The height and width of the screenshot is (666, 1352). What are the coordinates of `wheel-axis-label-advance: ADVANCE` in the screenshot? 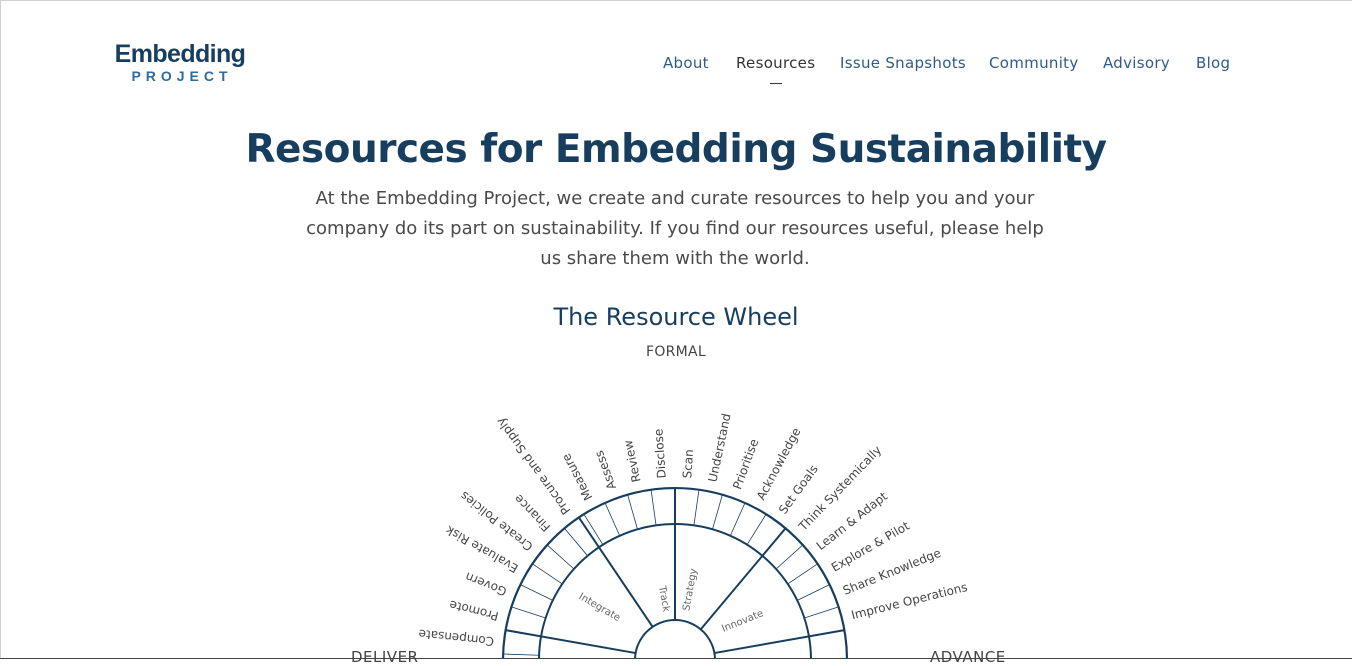 It's located at (968, 657).